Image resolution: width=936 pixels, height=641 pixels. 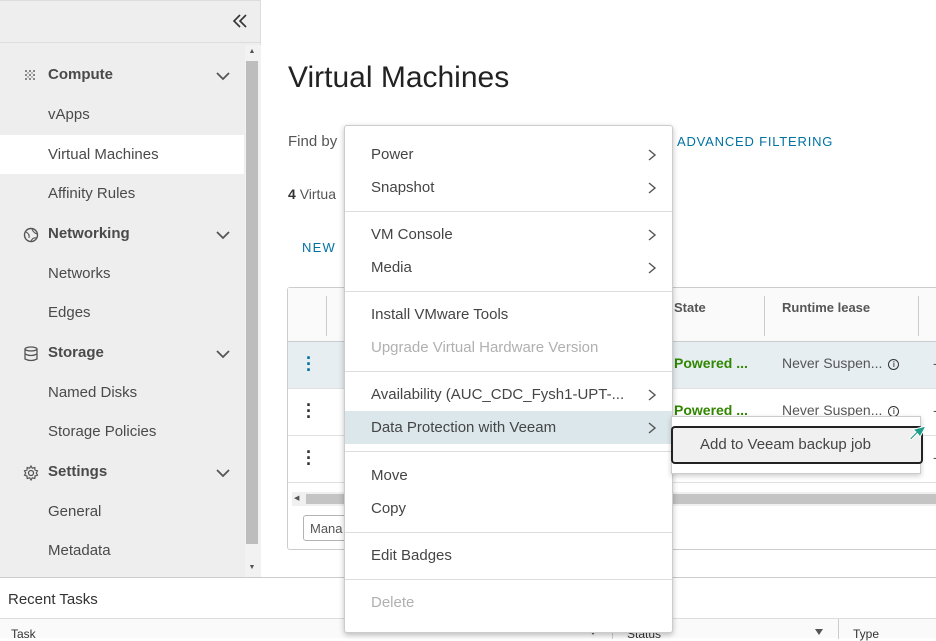 I want to click on sidebar-item-label: Metadata, so click(x=79, y=550).